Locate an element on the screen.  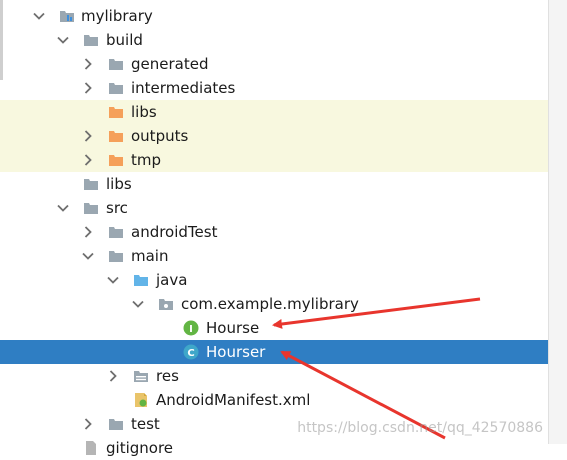
tree-item-hourse: I Hourse is located at coordinates (274, 328).